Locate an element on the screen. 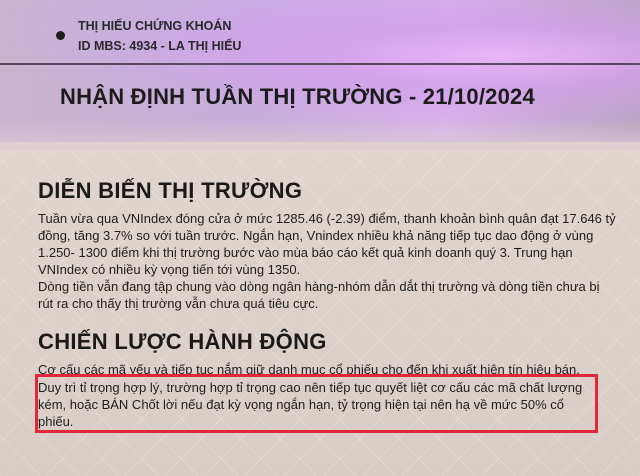  header-fade is located at coordinates (320, 135).